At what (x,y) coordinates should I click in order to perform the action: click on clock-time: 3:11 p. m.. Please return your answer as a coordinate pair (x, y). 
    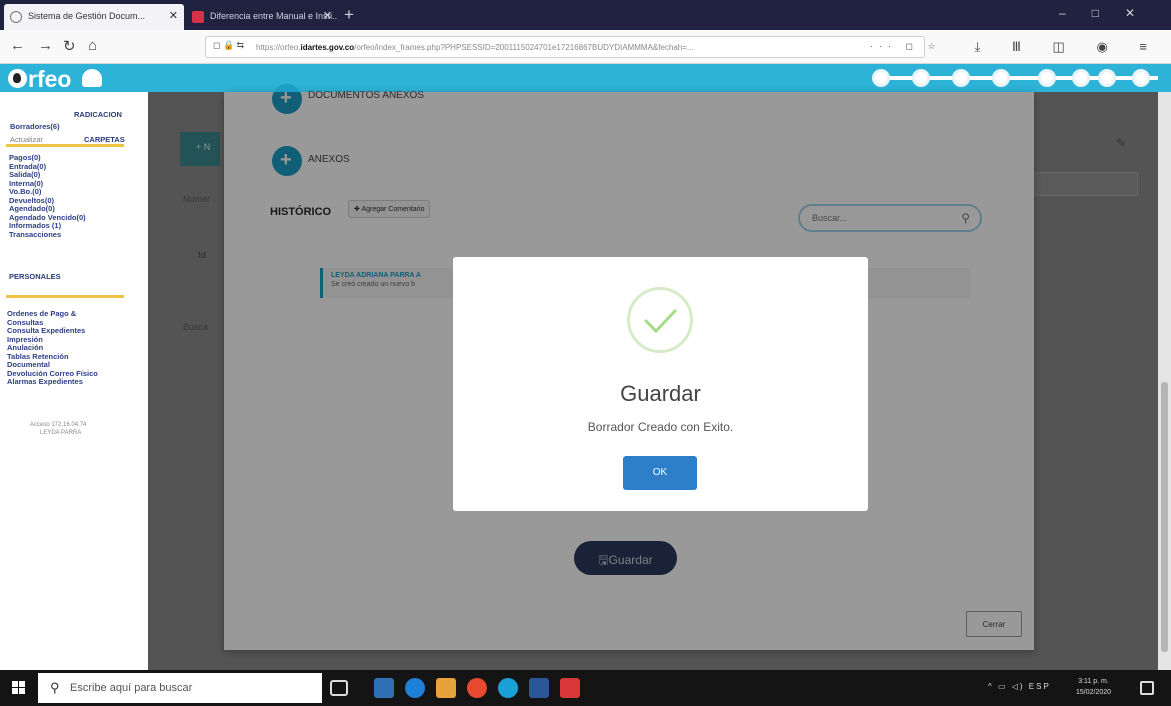
    Looking at the image, I should click on (1093, 681).